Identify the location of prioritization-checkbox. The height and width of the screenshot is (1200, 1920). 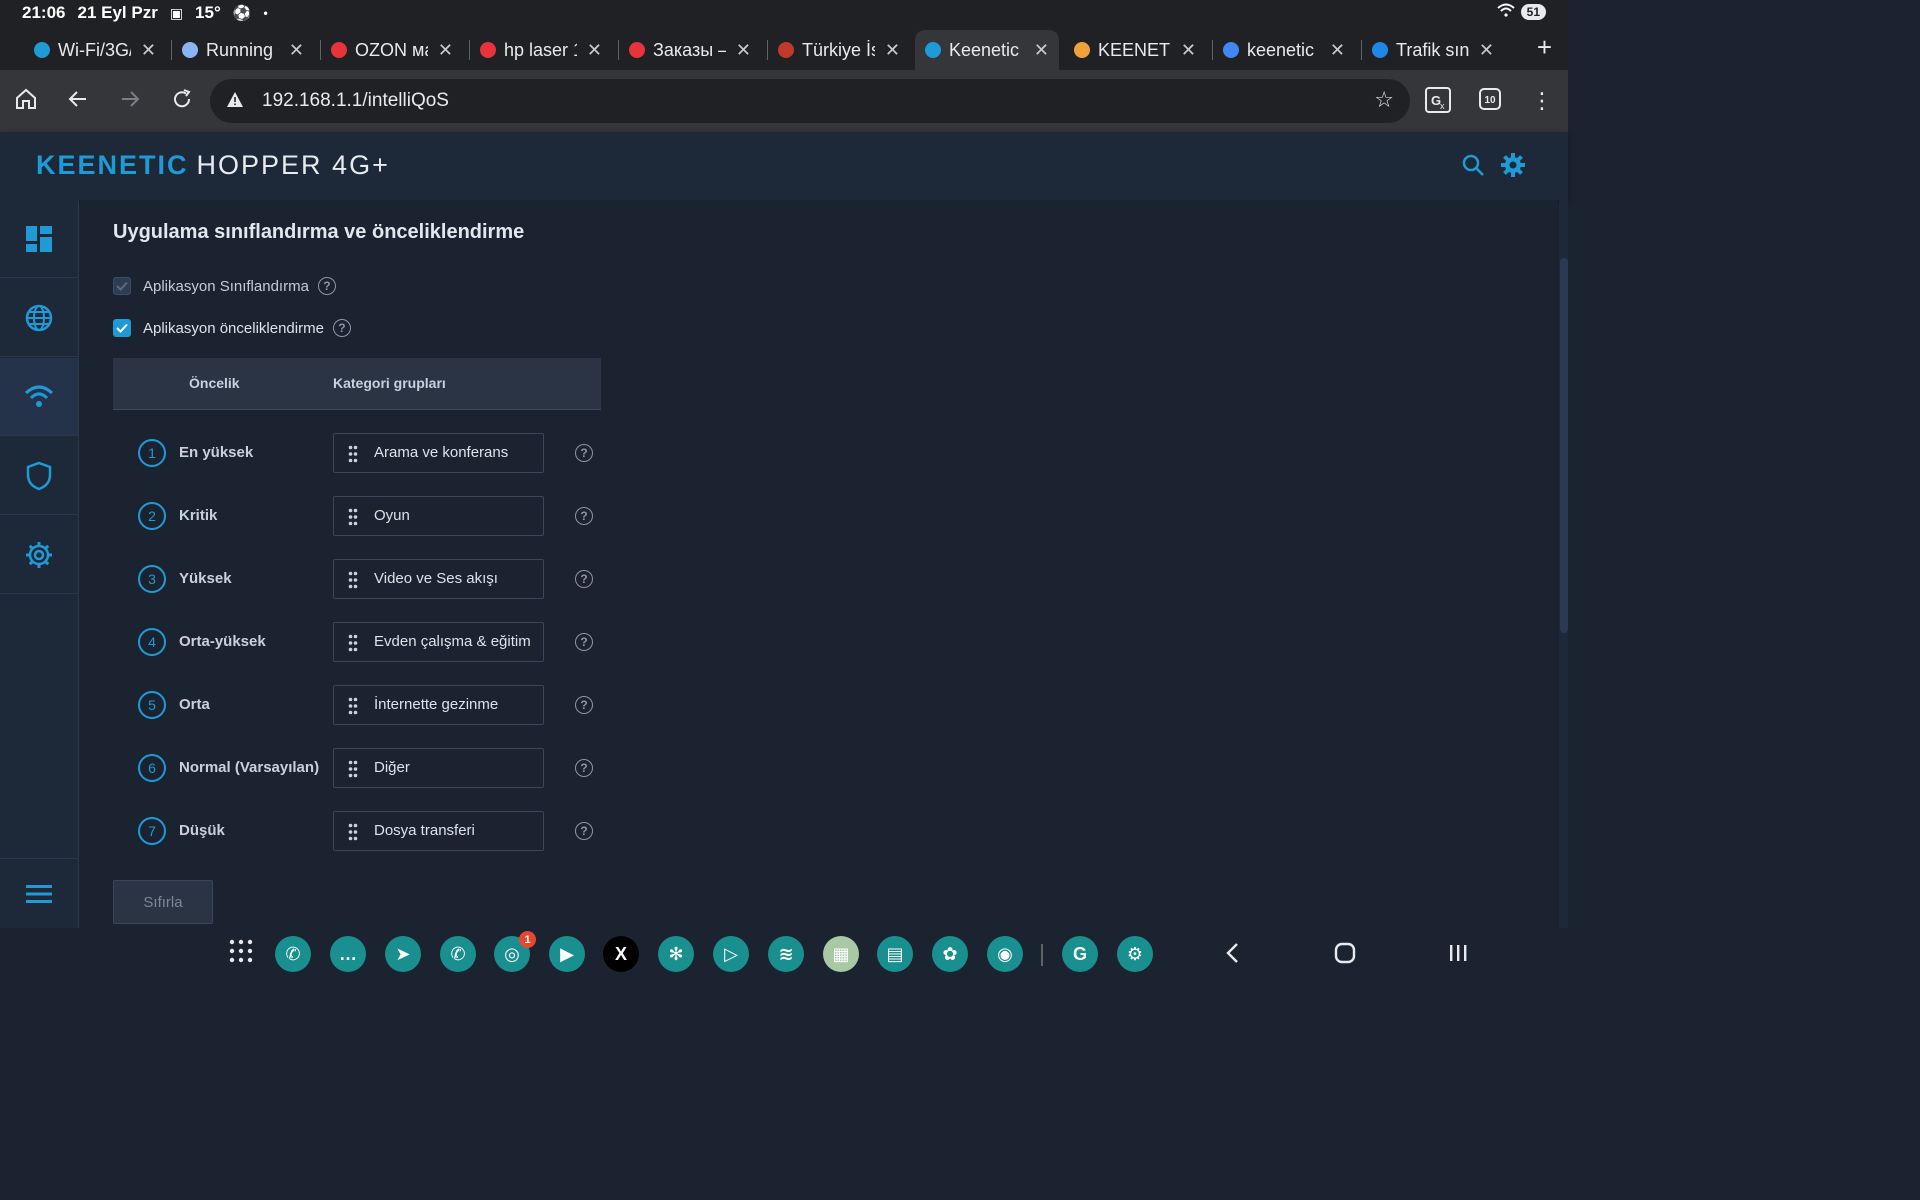
(122, 328).